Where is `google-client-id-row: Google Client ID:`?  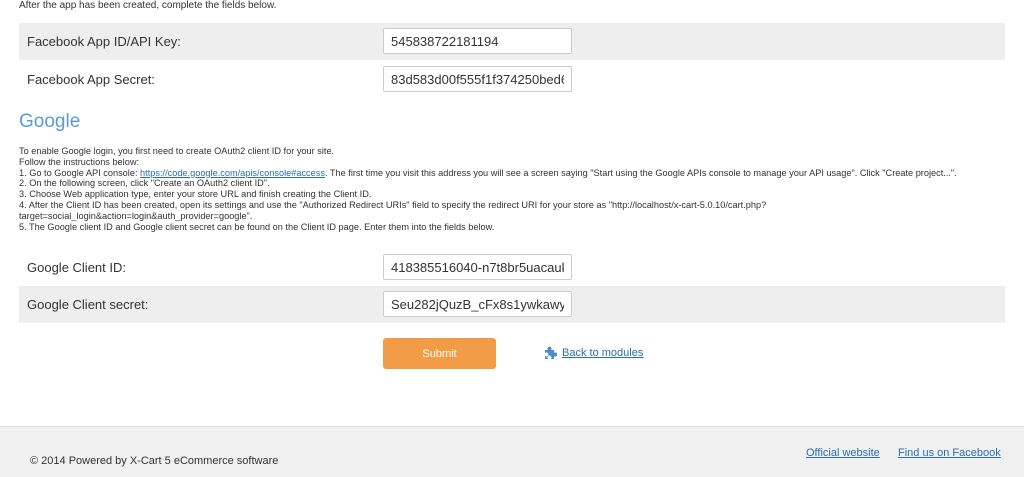 google-client-id-row: Google Client ID: is located at coordinates (512, 267).